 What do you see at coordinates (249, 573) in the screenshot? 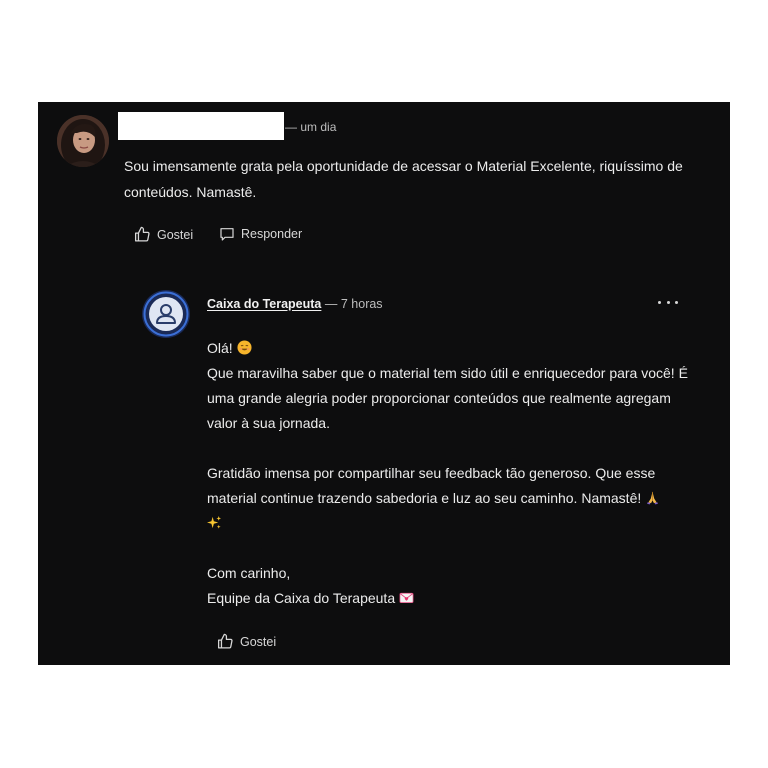
I see `reply-signoff: Com carinho,` at bounding box center [249, 573].